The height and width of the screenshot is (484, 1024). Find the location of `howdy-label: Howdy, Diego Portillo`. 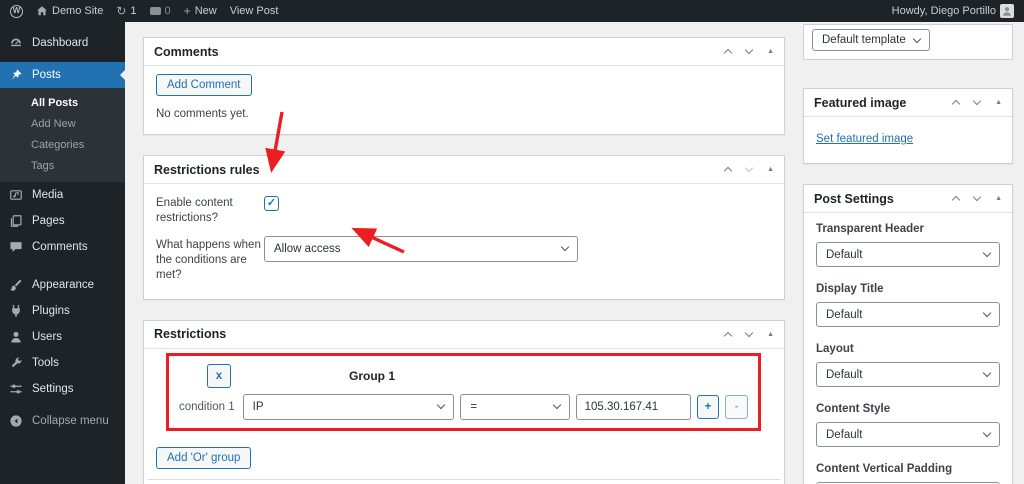

howdy-label: Howdy, Diego Portillo is located at coordinates (943, 11).